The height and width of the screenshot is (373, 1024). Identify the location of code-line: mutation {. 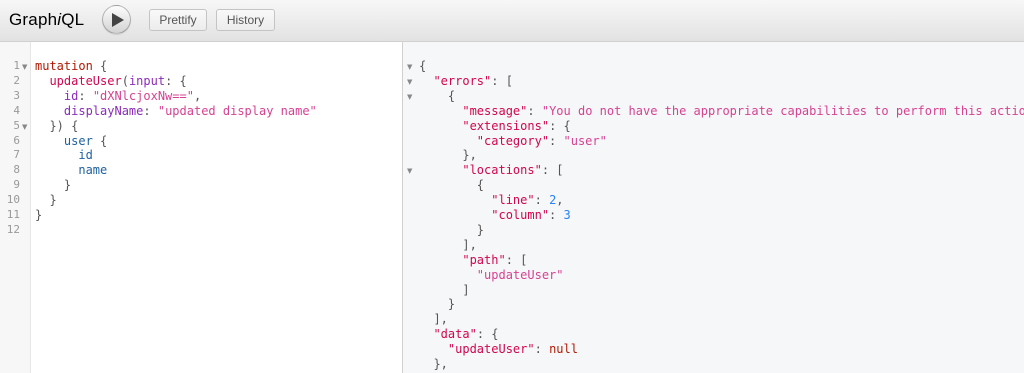
(71, 66).